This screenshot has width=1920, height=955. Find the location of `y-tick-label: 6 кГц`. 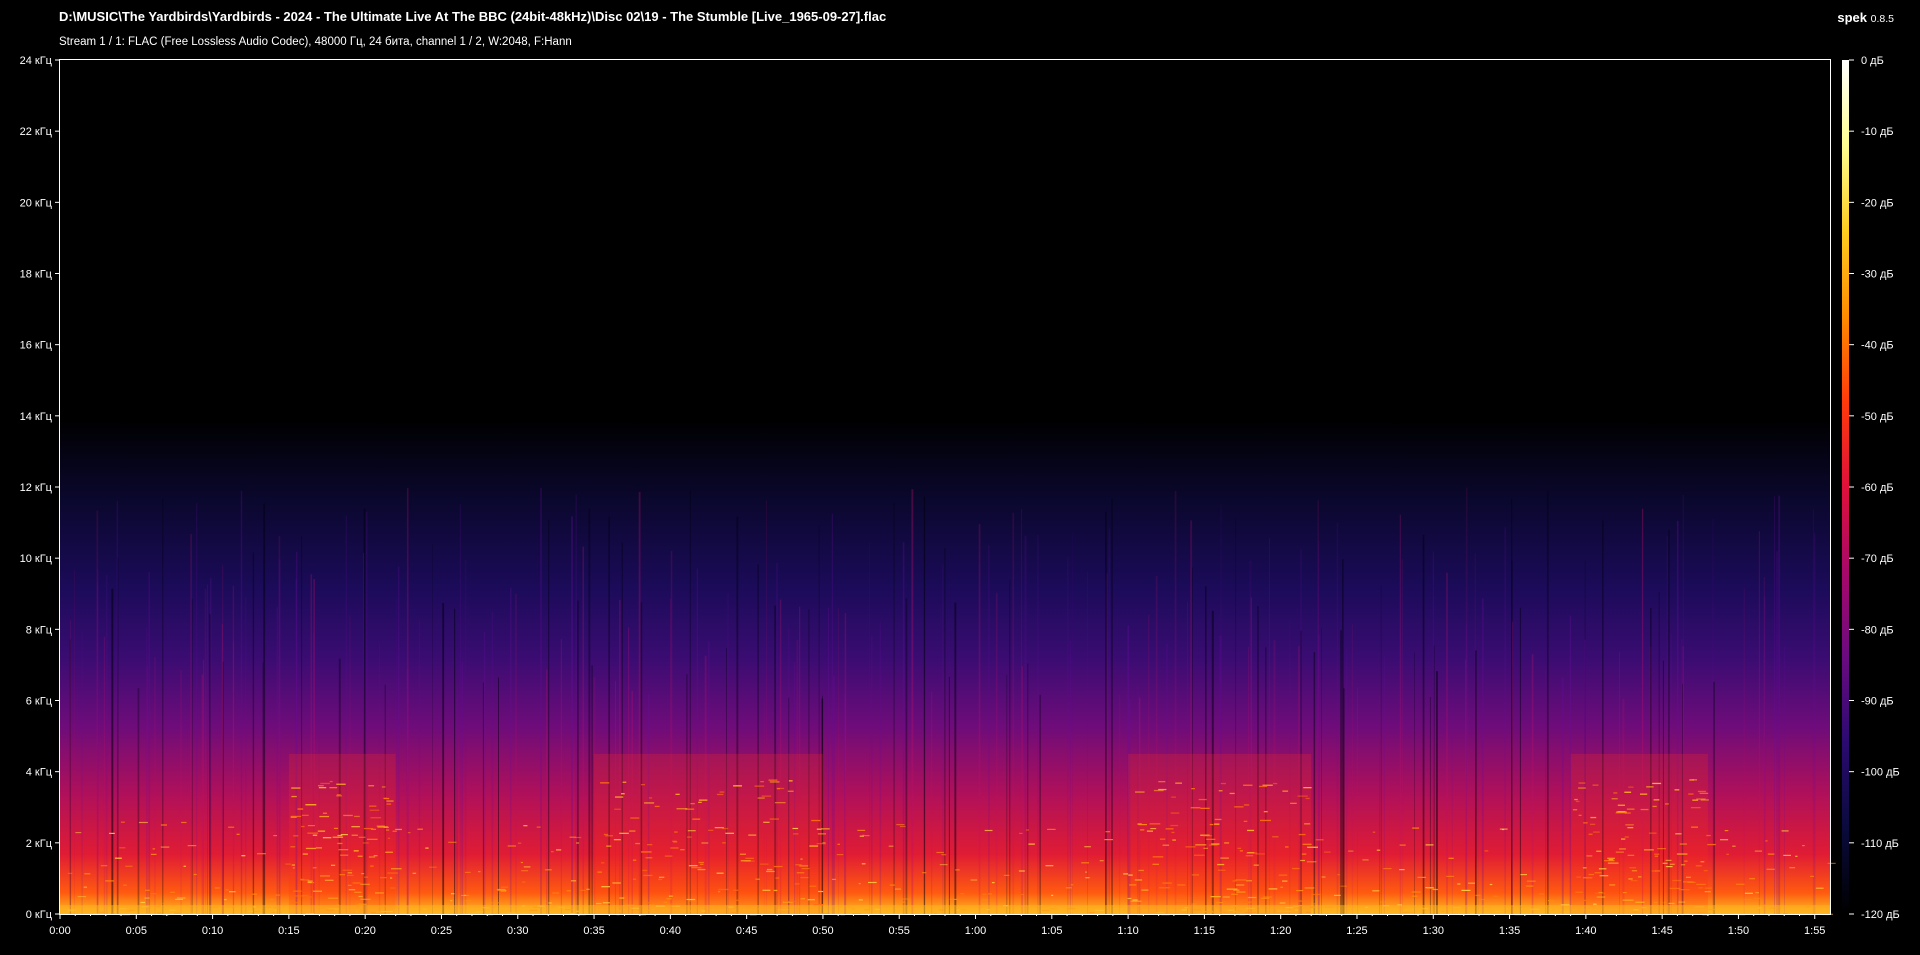

y-tick-label: 6 кГц is located at coordinates (39, 702).